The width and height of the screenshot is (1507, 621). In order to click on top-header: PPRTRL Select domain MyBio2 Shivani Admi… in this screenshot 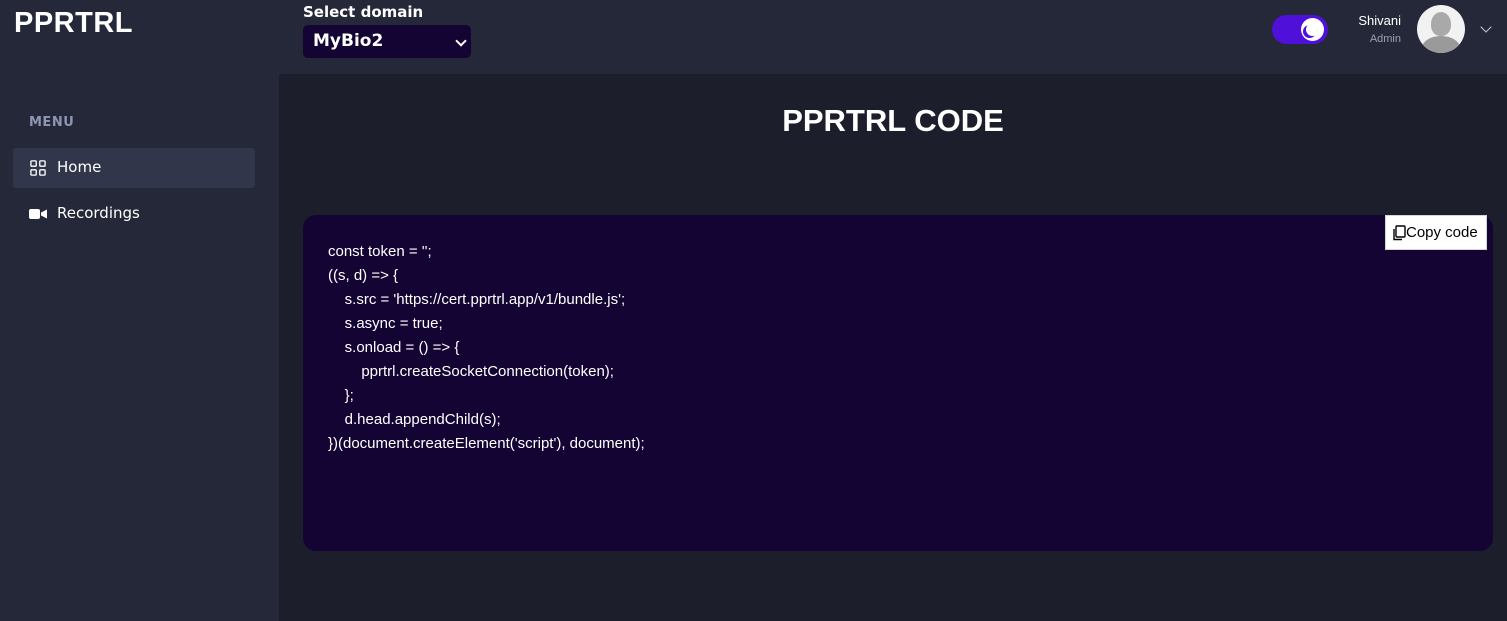, I will do `click(753, 37)`.